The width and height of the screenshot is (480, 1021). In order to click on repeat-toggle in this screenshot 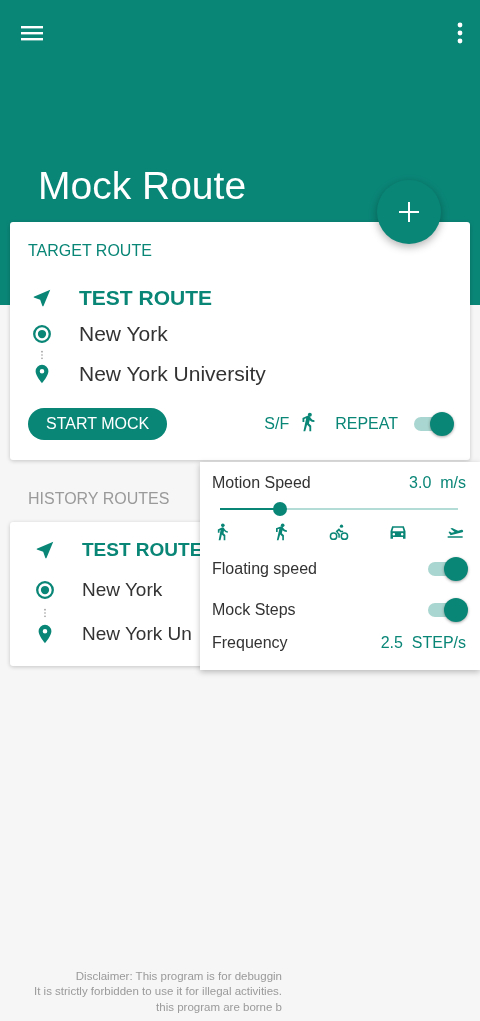, I will do `click(433, 424)`.